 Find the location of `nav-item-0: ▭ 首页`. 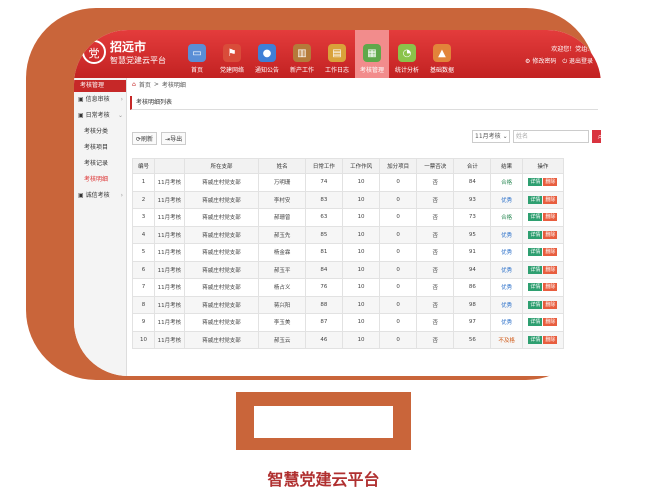

nav-item-0: ▭ 首页 is located at coordinates (197, 54).